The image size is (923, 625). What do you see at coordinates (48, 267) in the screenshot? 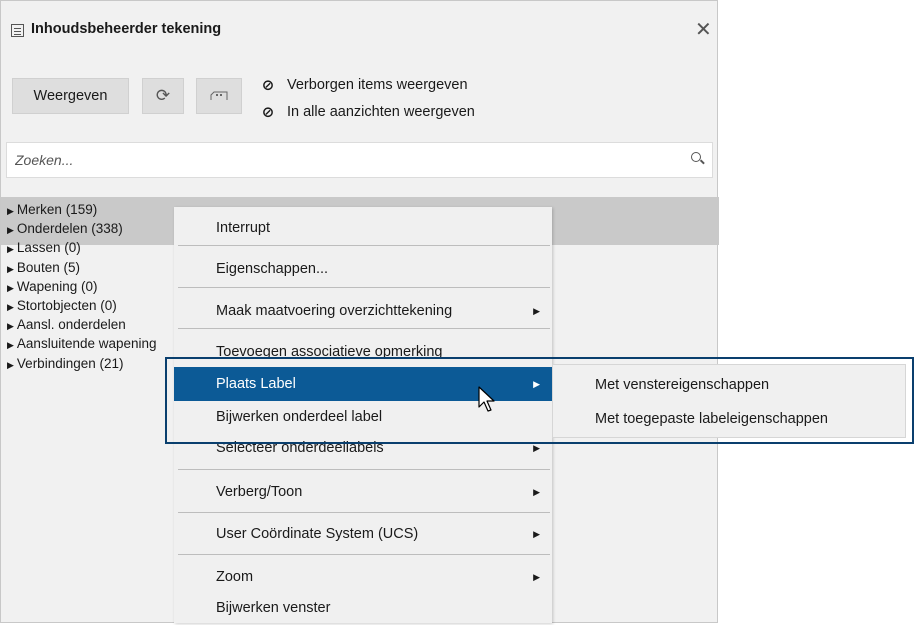
I see `tree-item-label: Bouten (5)` at bounding box center [48, 267].